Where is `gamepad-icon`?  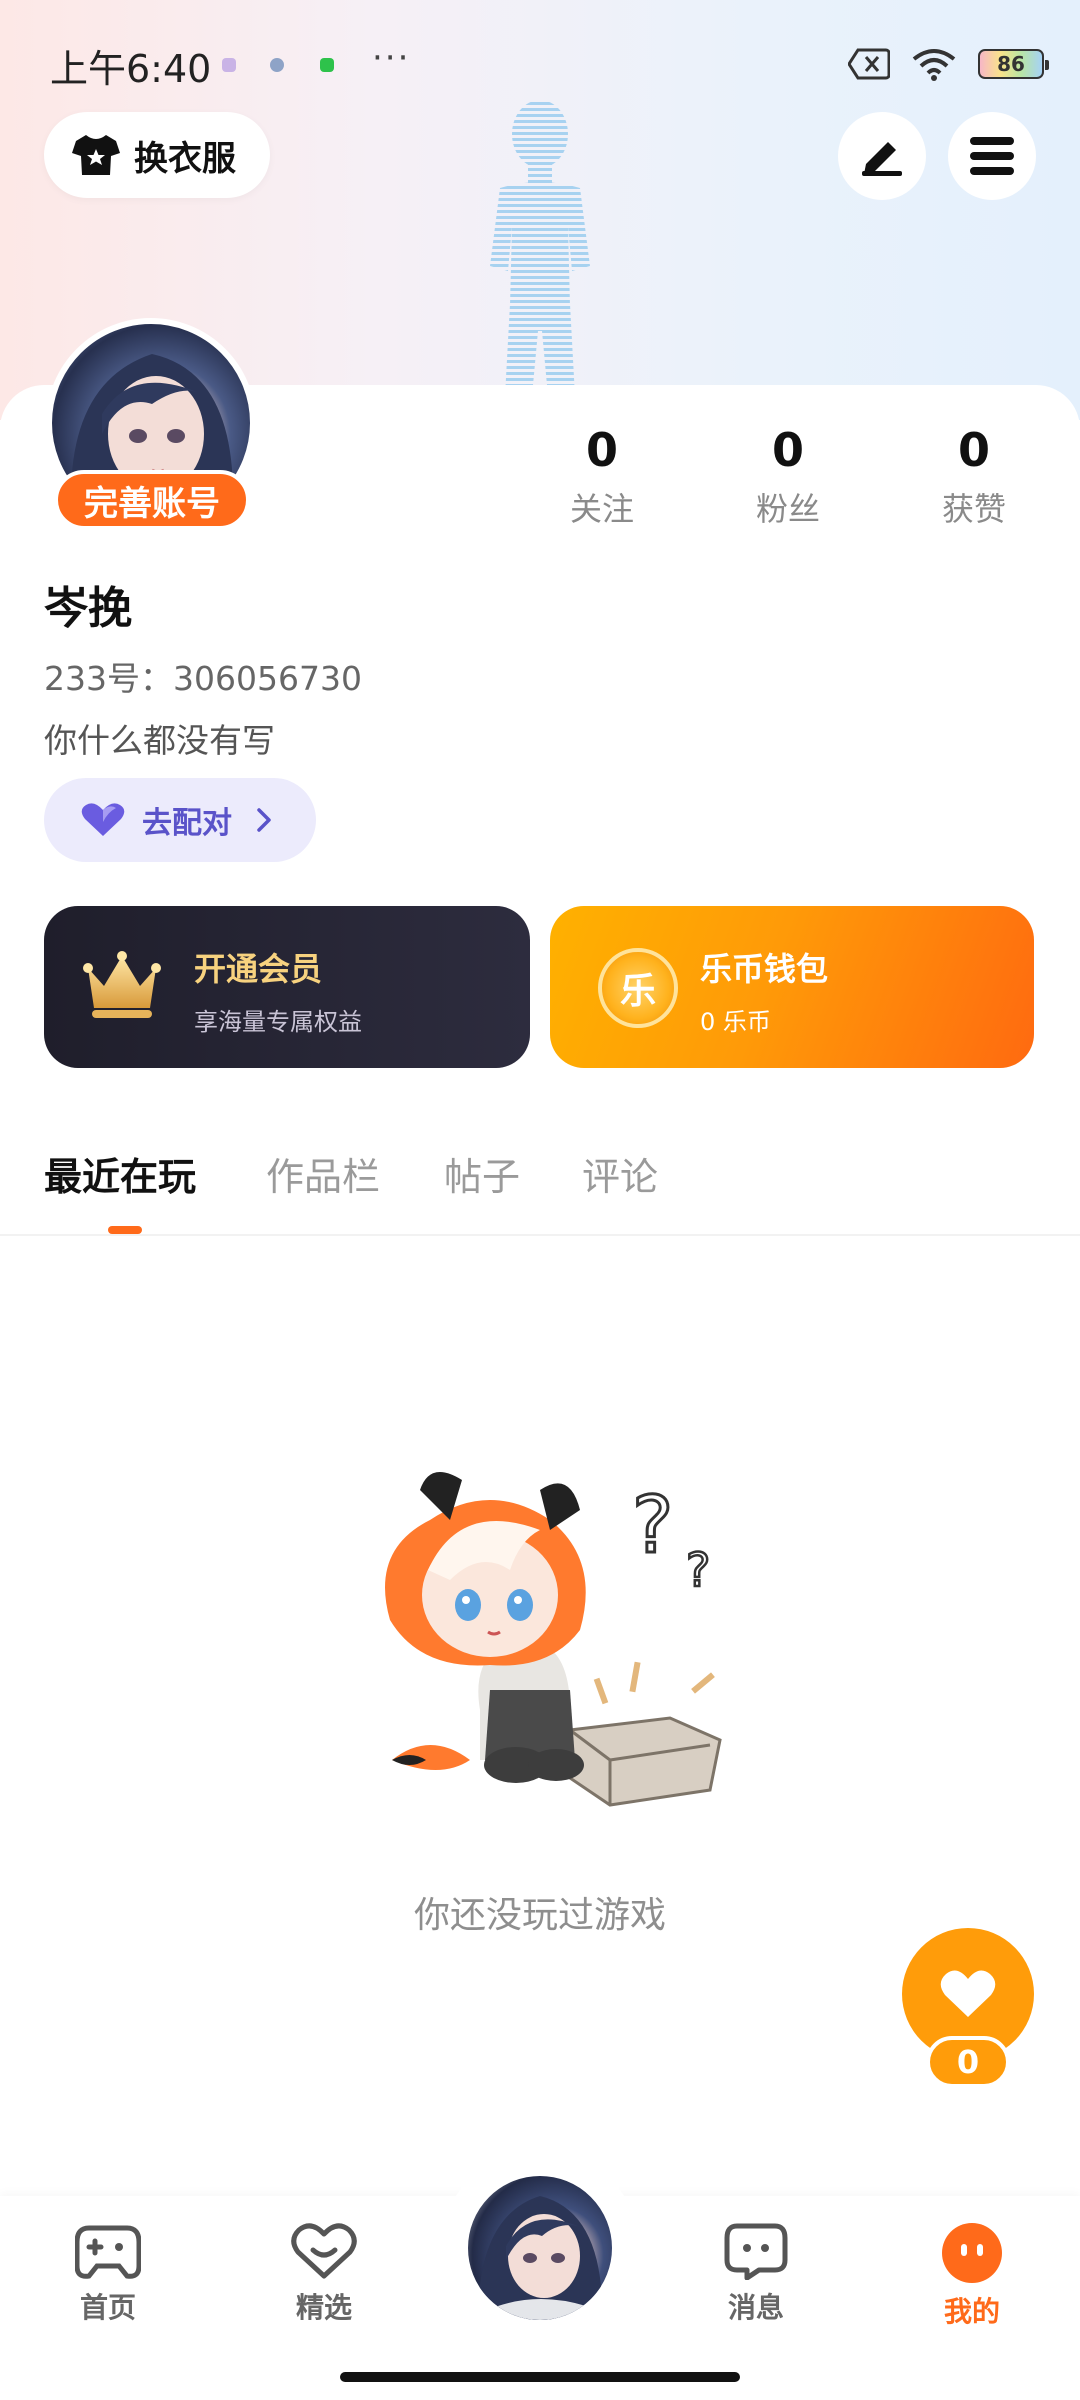
gamepad-icon is located at coordinates (108, 2252).